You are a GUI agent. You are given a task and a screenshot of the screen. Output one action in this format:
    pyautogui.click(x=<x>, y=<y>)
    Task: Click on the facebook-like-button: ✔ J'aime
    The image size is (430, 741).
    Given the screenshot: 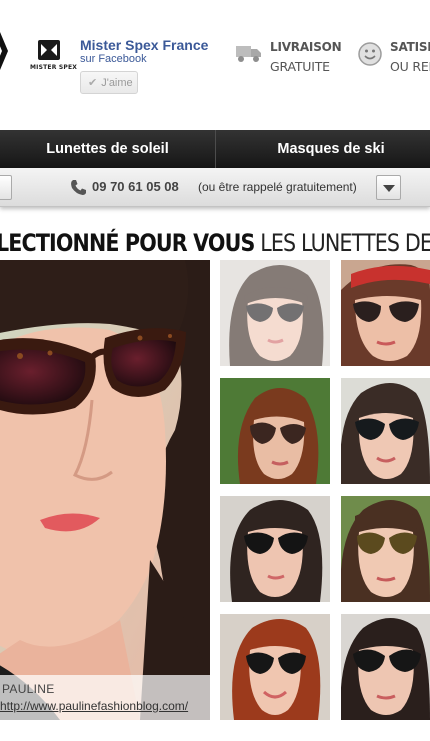 What is the action you would take?
    pyautogui.click(x=109, y=82)
    